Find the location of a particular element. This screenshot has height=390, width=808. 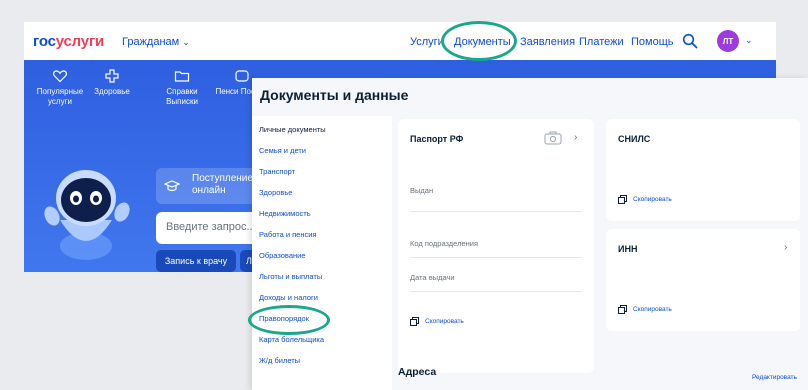

passport-copy-button: Скопировать is located at coordinates (437, 321).